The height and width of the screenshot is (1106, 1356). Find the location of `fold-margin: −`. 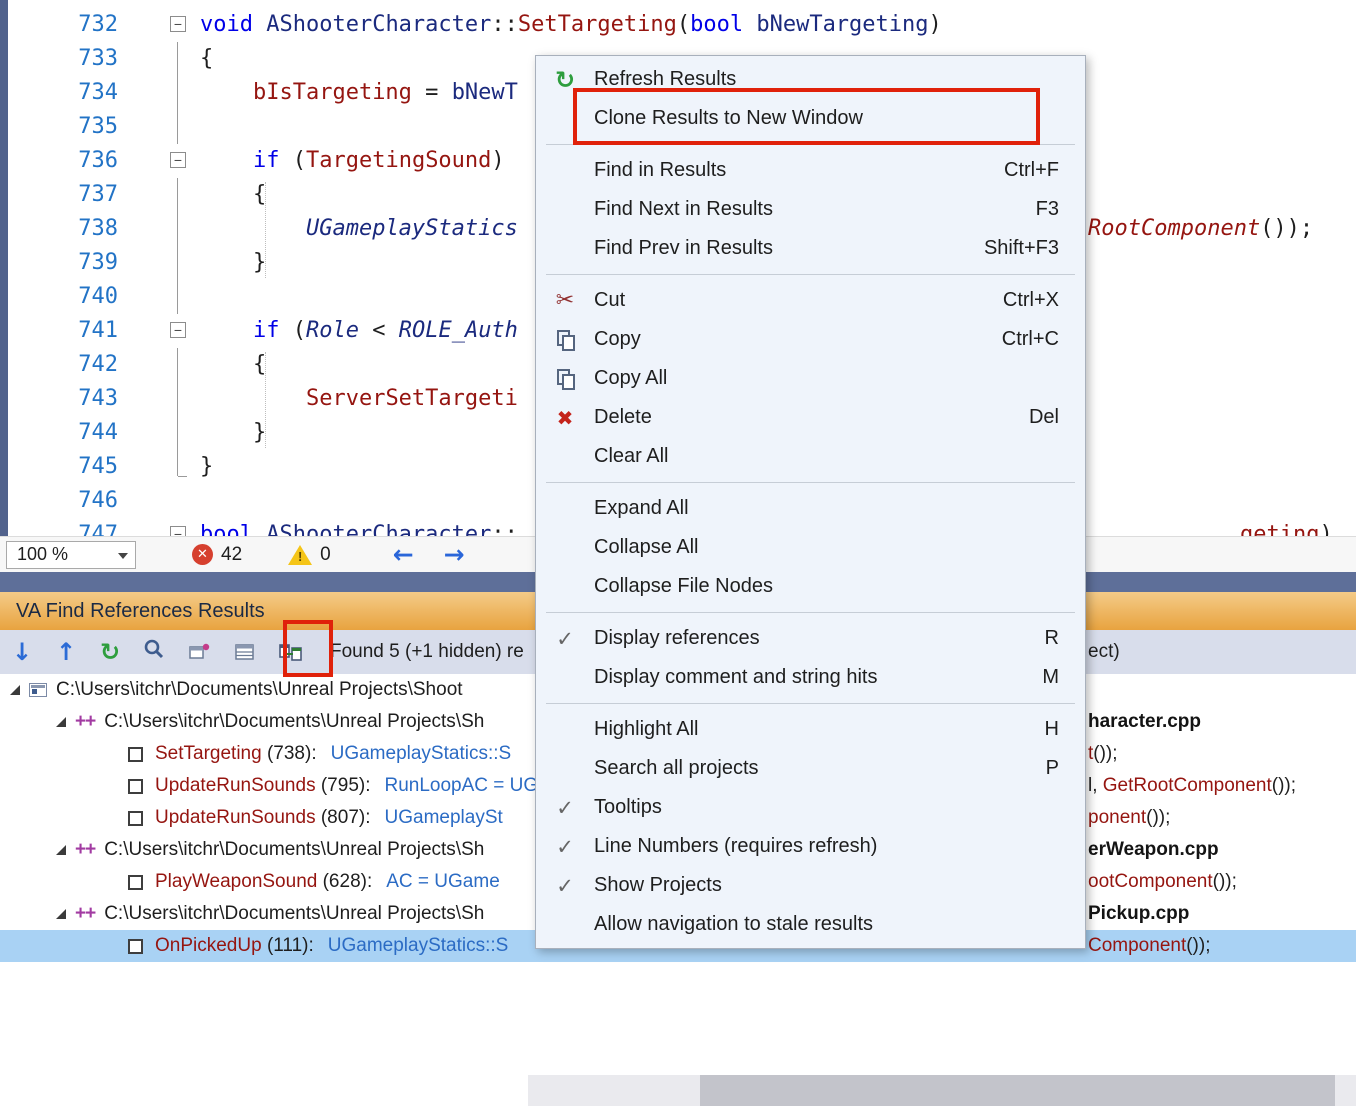

fold-margin: − is located at coordinates (159, 527).